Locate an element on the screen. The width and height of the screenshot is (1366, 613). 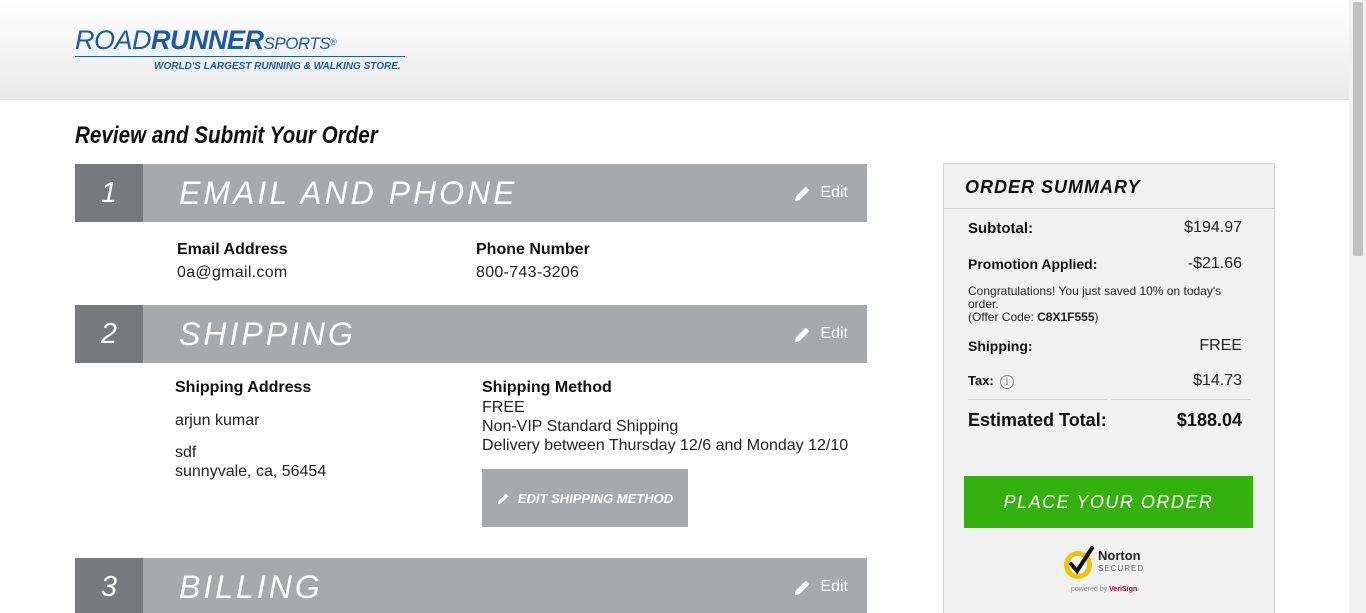
order-summary-title: ORDER SUMMARY is located at coordinates (1053, 187).